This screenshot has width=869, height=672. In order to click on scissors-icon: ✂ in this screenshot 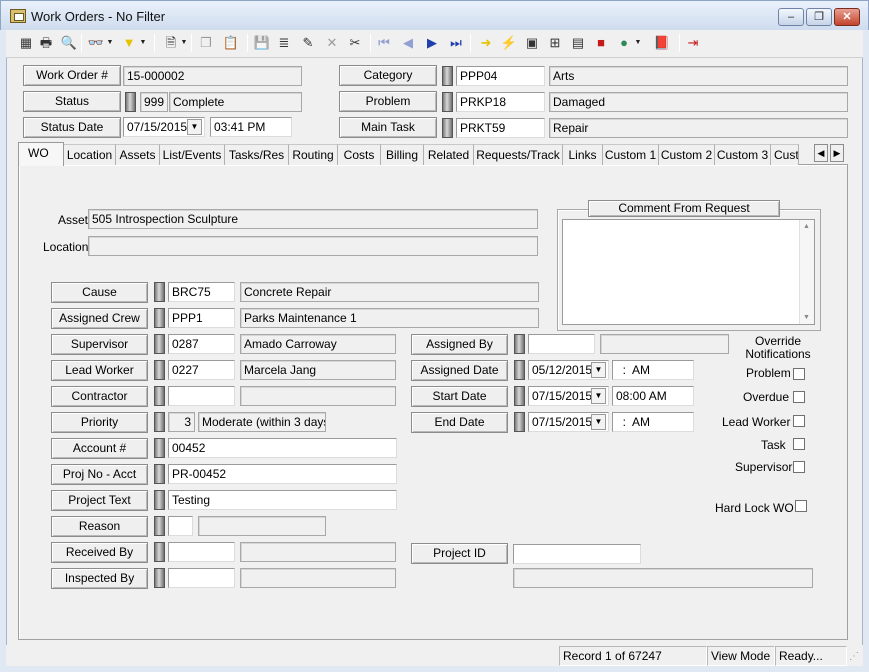, I will do `click(355, 43)`.